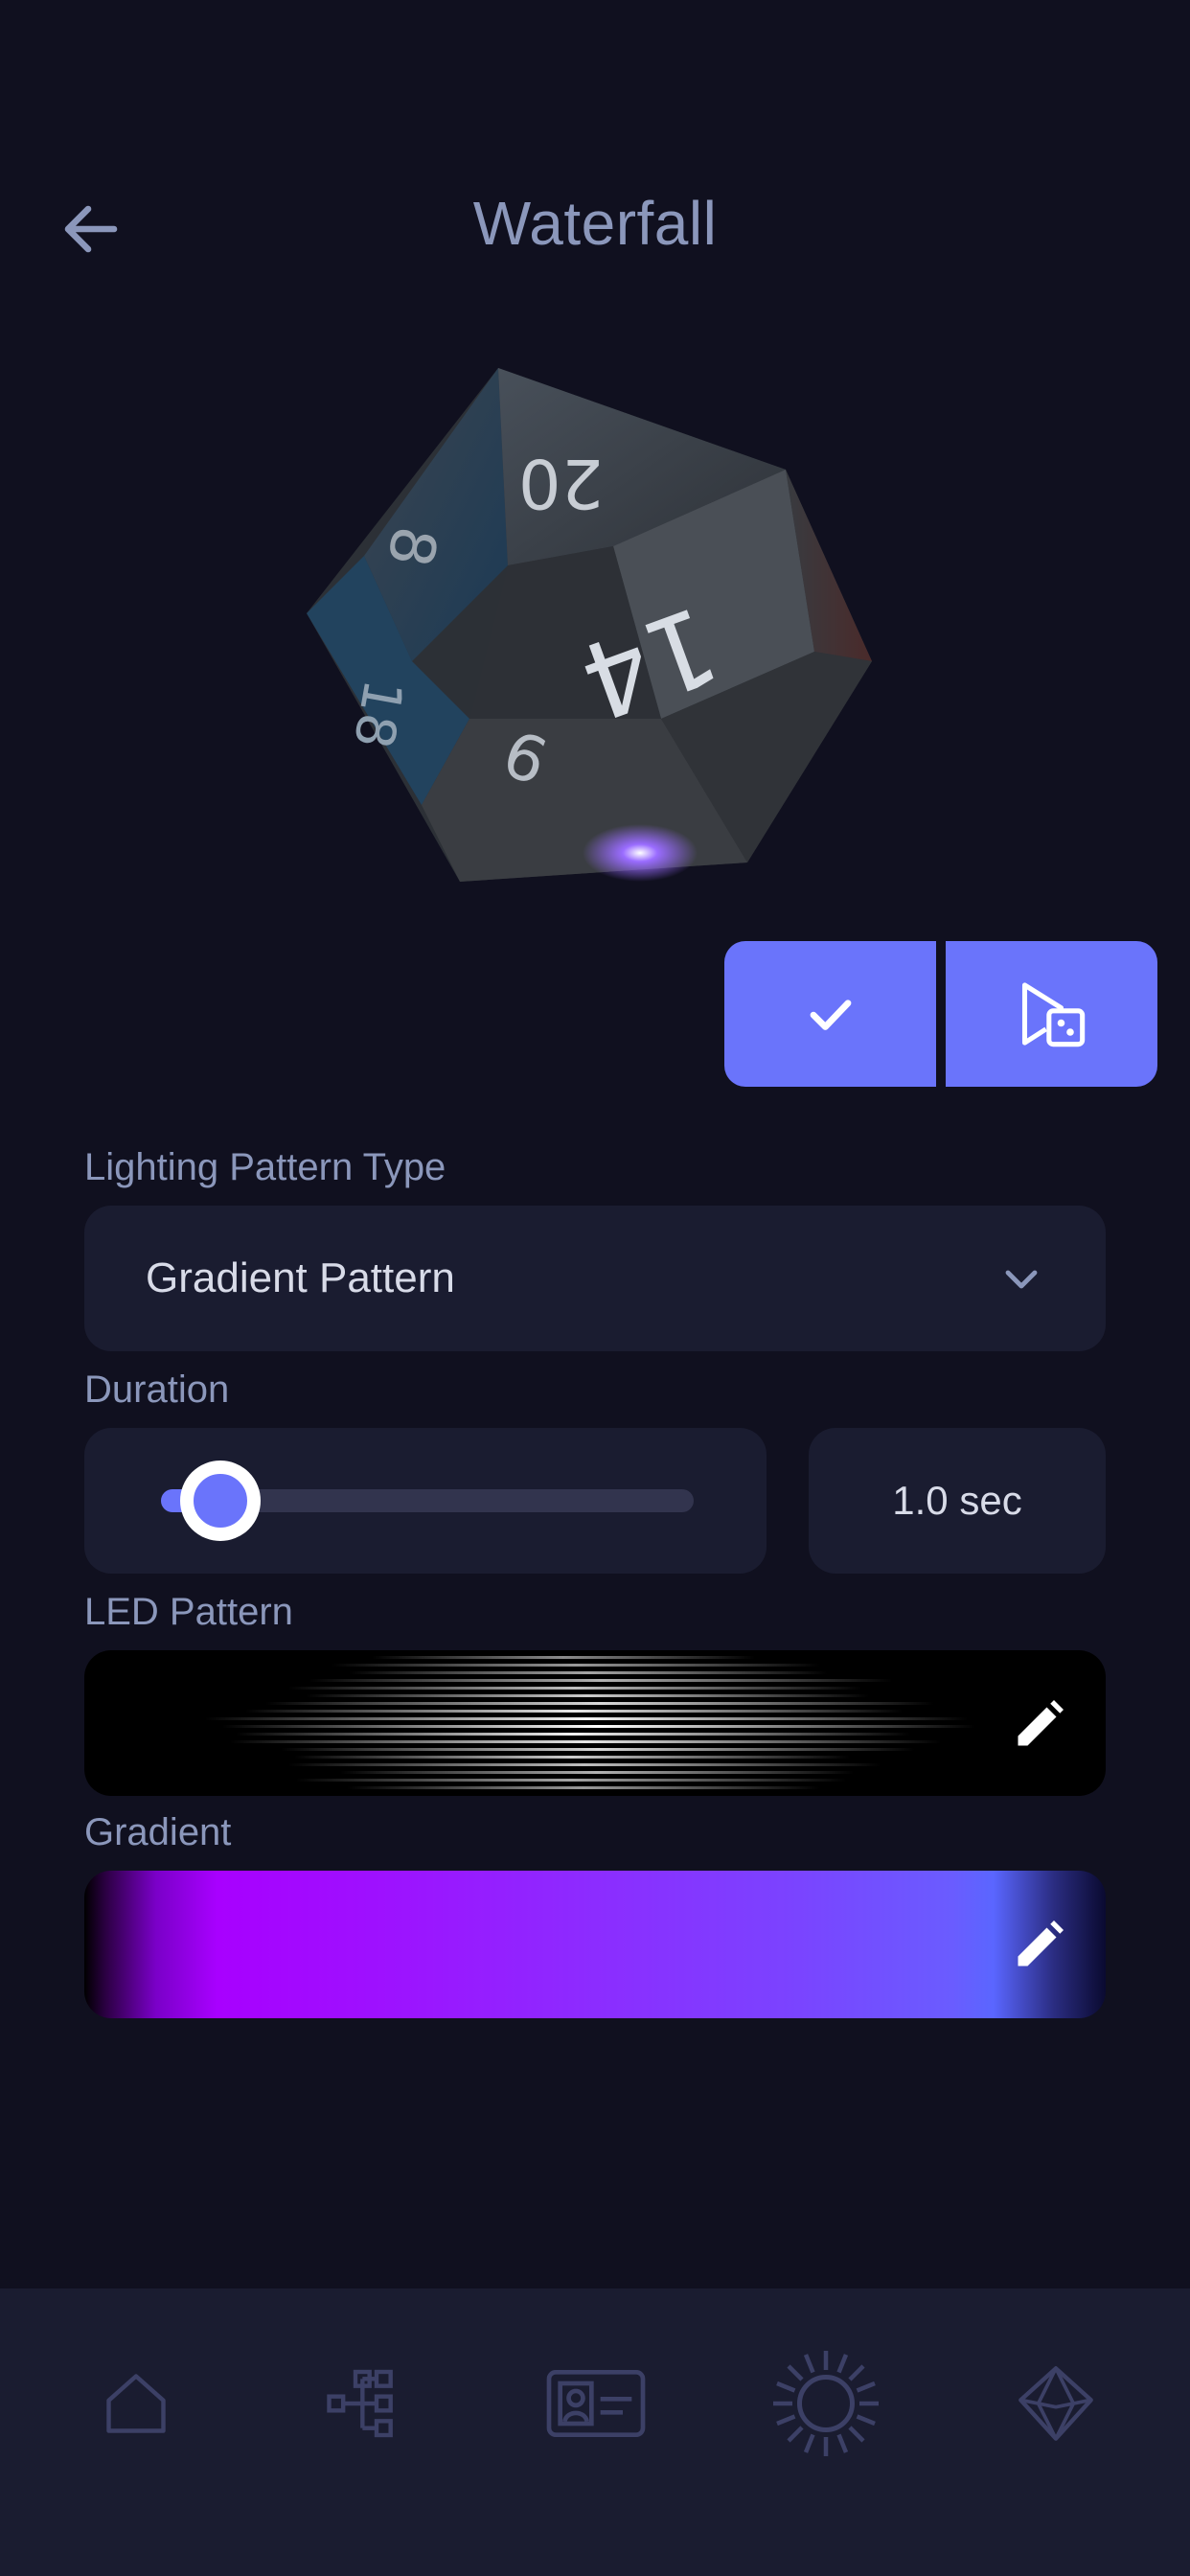 This screenshot has width=1190, height=2576. I want to click on gradient-label: Gradient, so click(158, 1832).